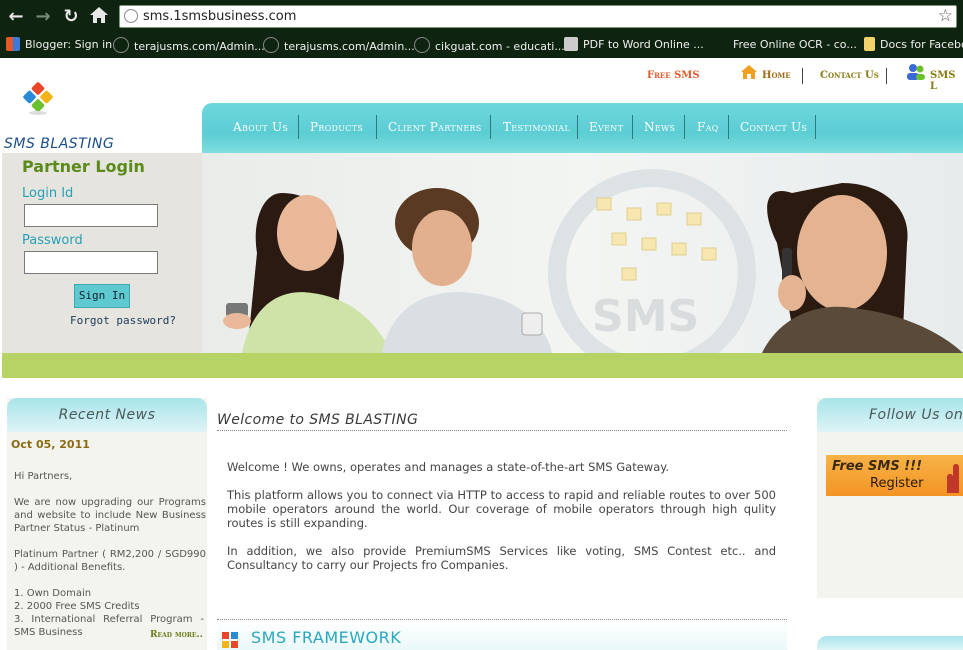 The image size is (963, 650). Describe the element at coordinates (673, 75) in the screenshot. I see `free-sms-link: Free SMS` at that location.